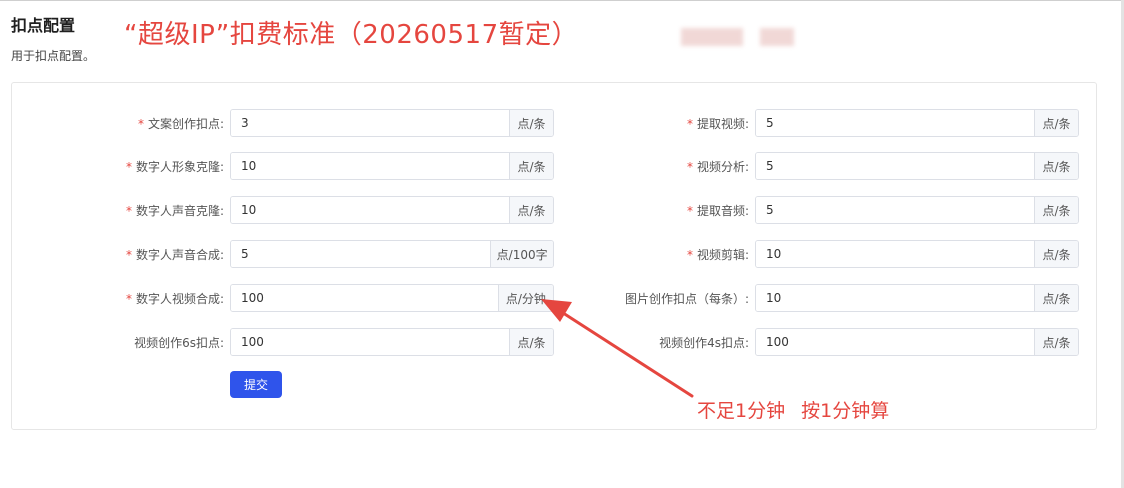 This screenshot has width=1124, height=488. Describe the element at coordinates (617, 348) in the screenshot. I see `annotation-arrow` at that location.